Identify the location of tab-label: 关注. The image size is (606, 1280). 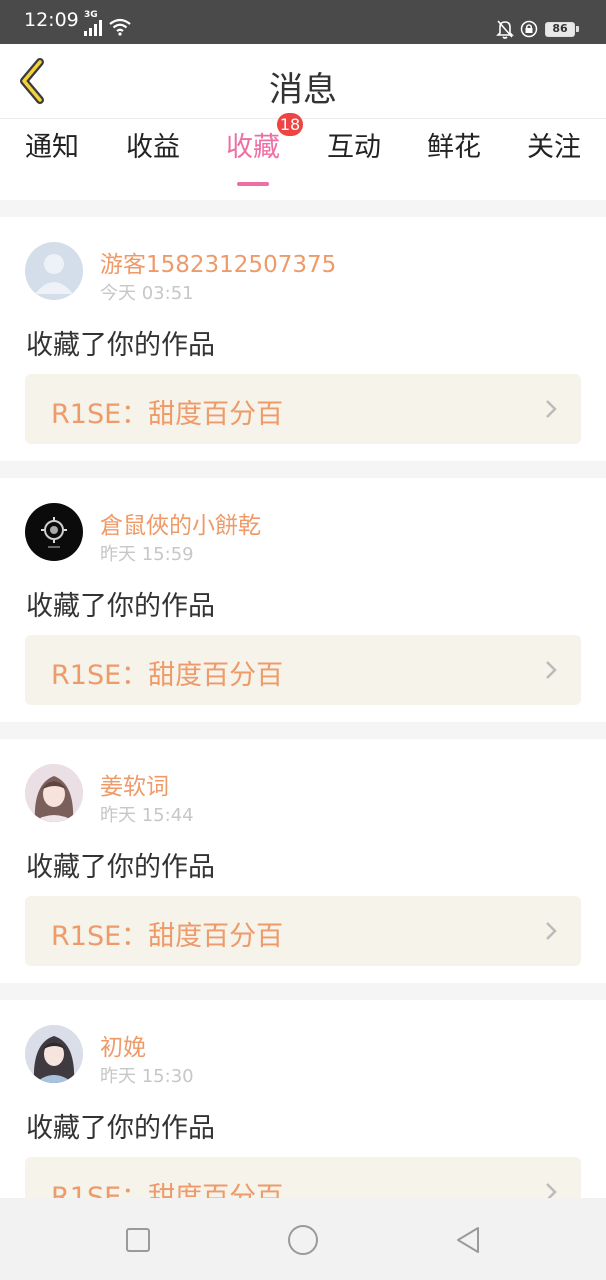
(554, 147).